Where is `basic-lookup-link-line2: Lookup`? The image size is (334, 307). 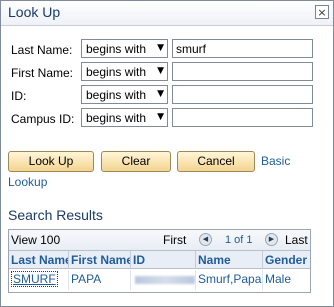 basic-lookup-link-line2: Lookup is located at coordinates (27, 182).